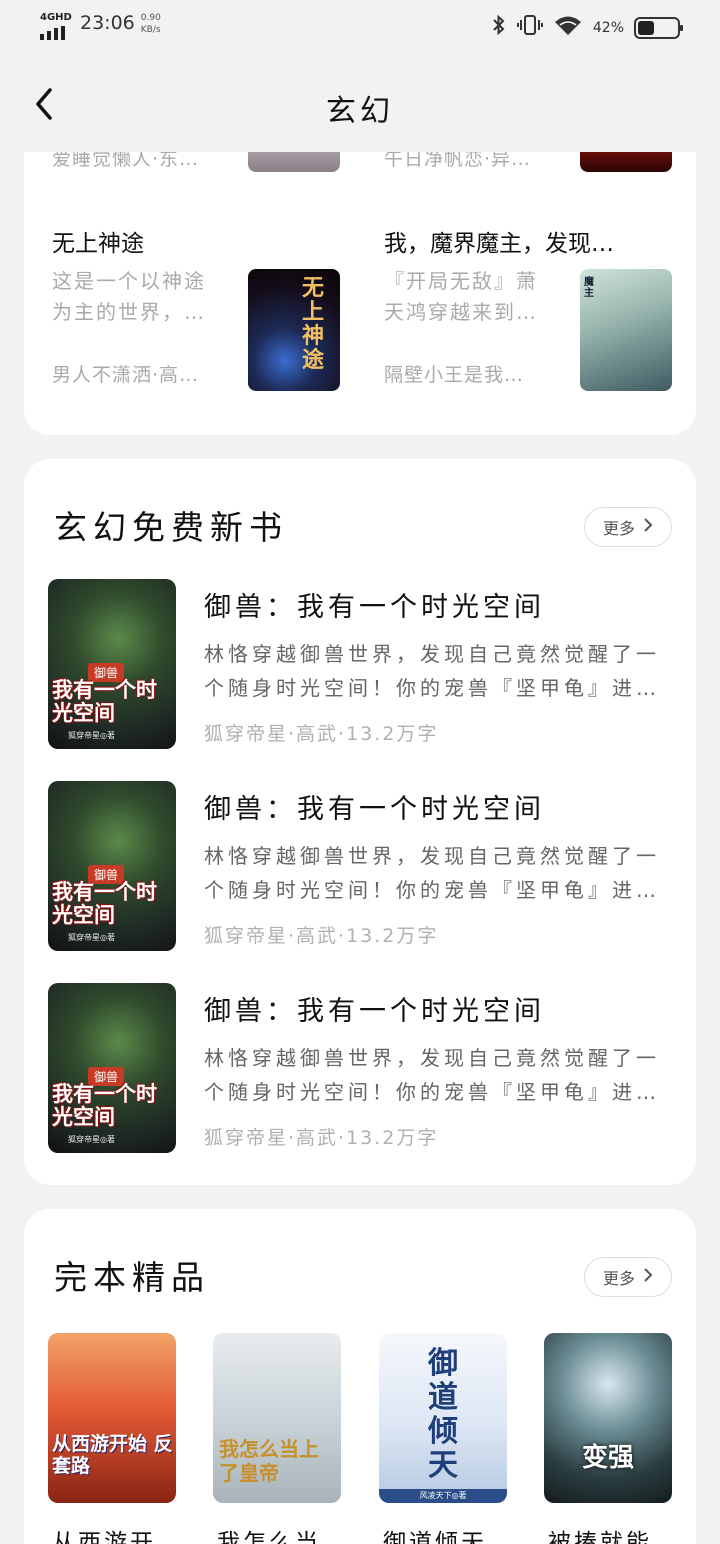 This screenshot has width=720, height=1544. I want to click on app-header: 玄幻, so click(360, 104).